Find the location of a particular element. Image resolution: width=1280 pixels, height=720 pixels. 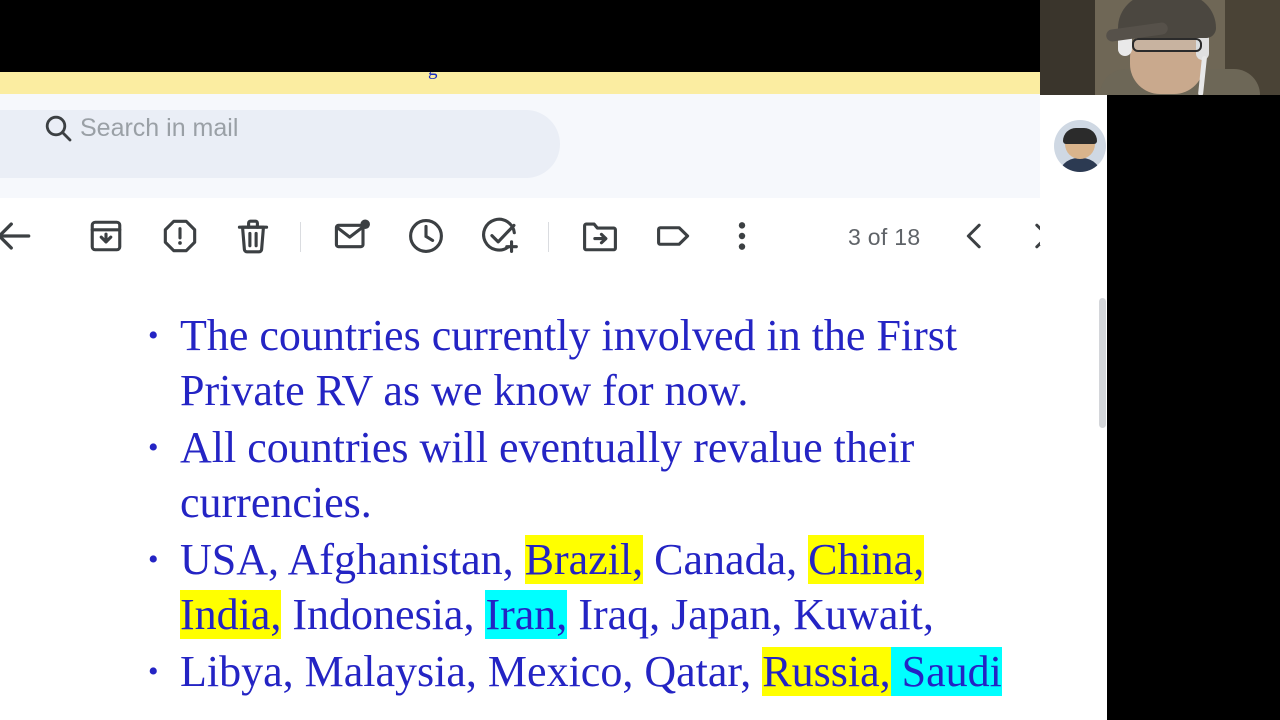

text-segment: Iran, is located at coordinates (526, 614).